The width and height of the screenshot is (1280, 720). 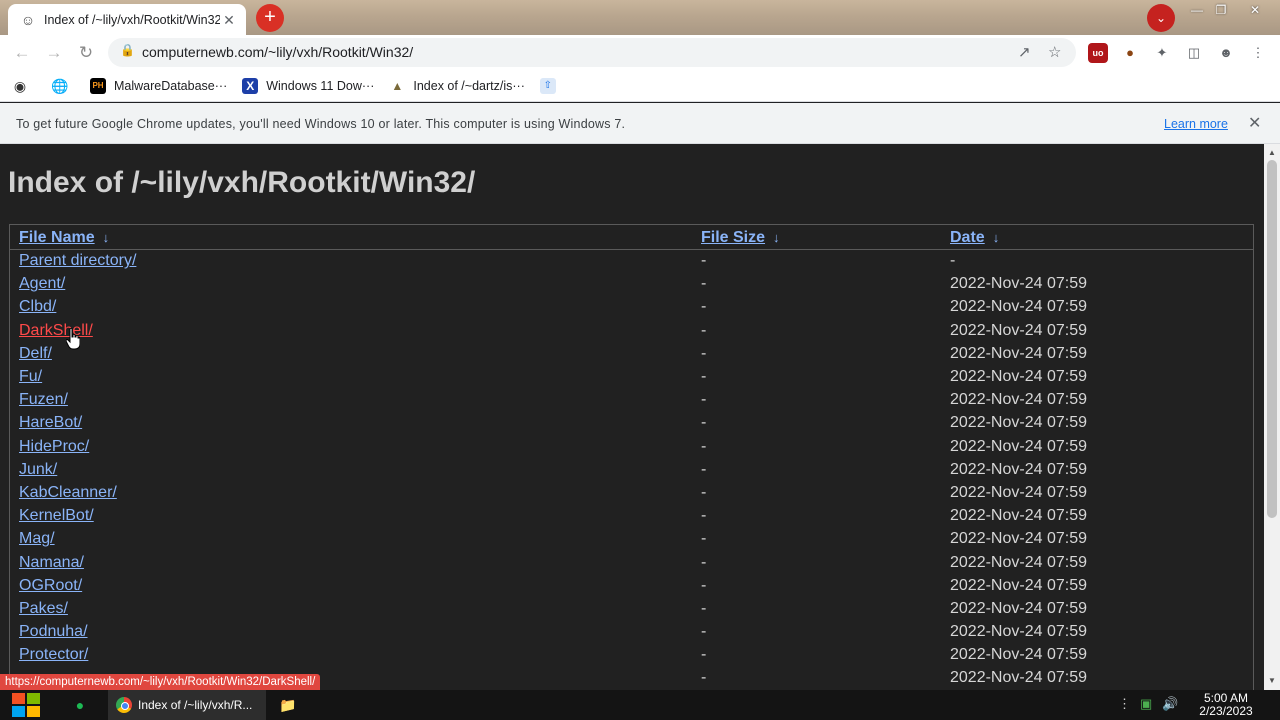 I want to click on file-name-cell: KernelBot/, so click(x=351, y=516).